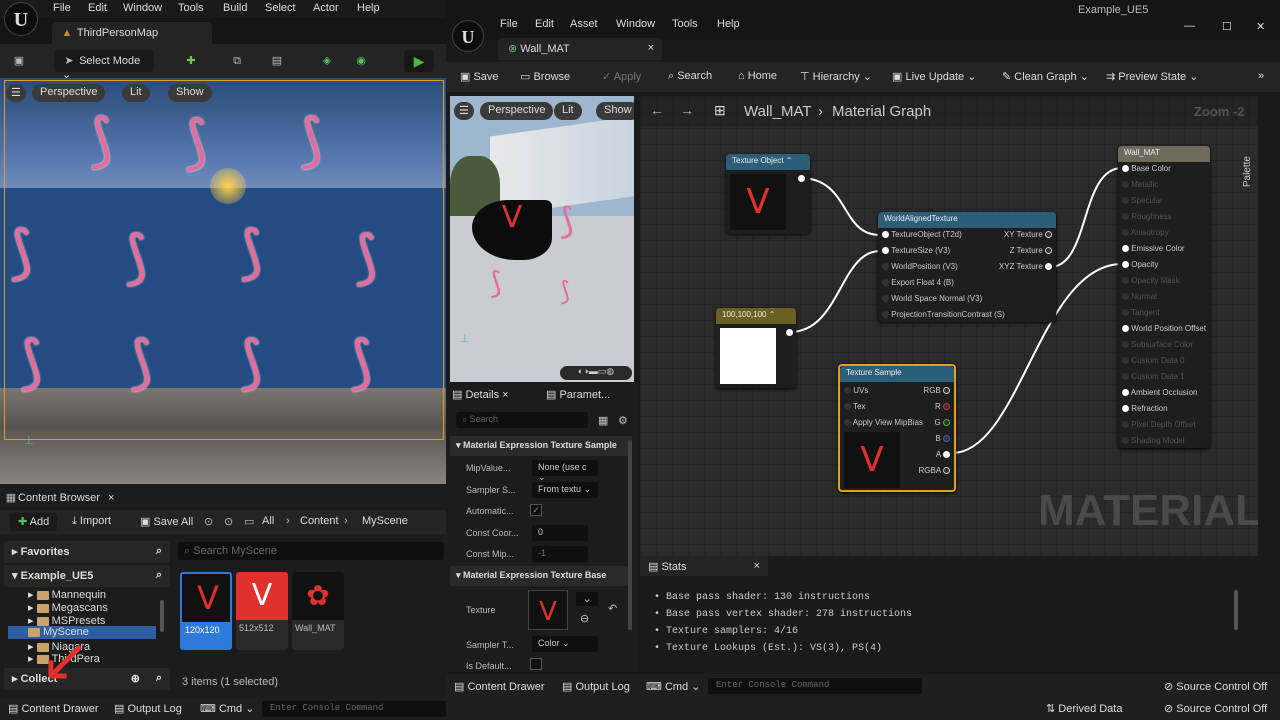 Image resolution: width=1280 pixels, height=720 pixels. I want to click on save-all-button: ▣ Save All, so click(166, 521).